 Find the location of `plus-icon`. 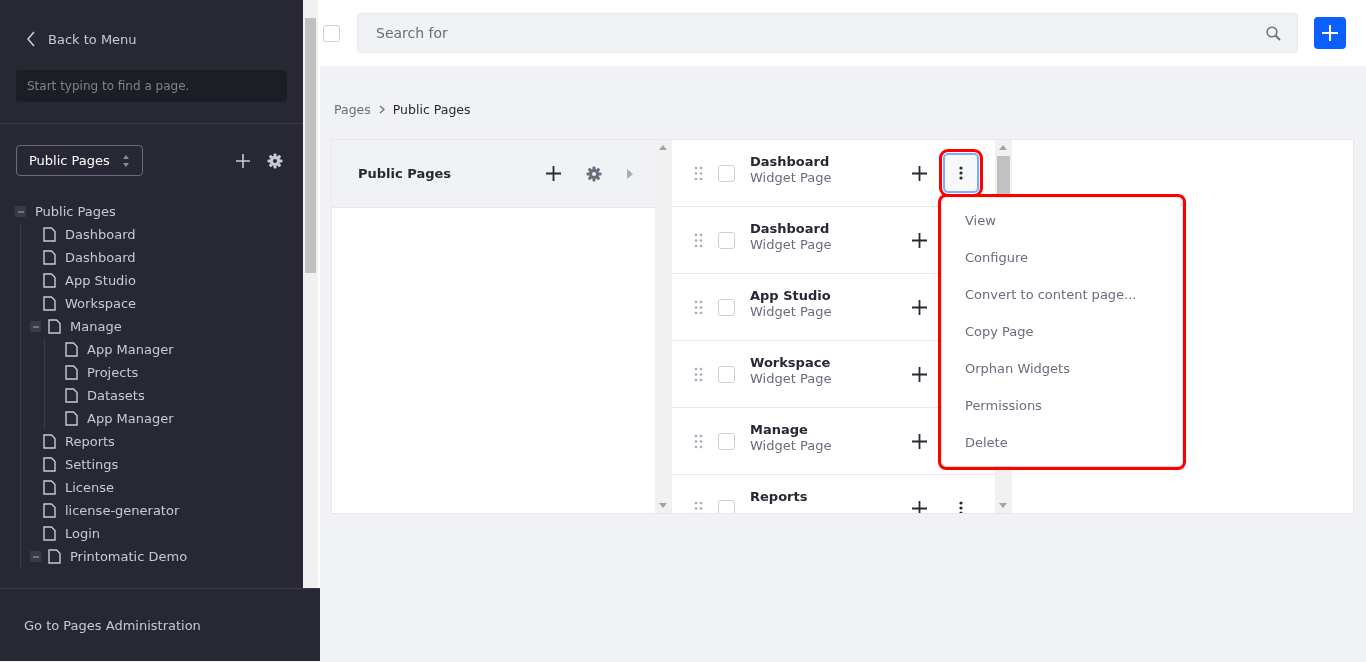

plus-icon is located at coordinates (1330, 33).